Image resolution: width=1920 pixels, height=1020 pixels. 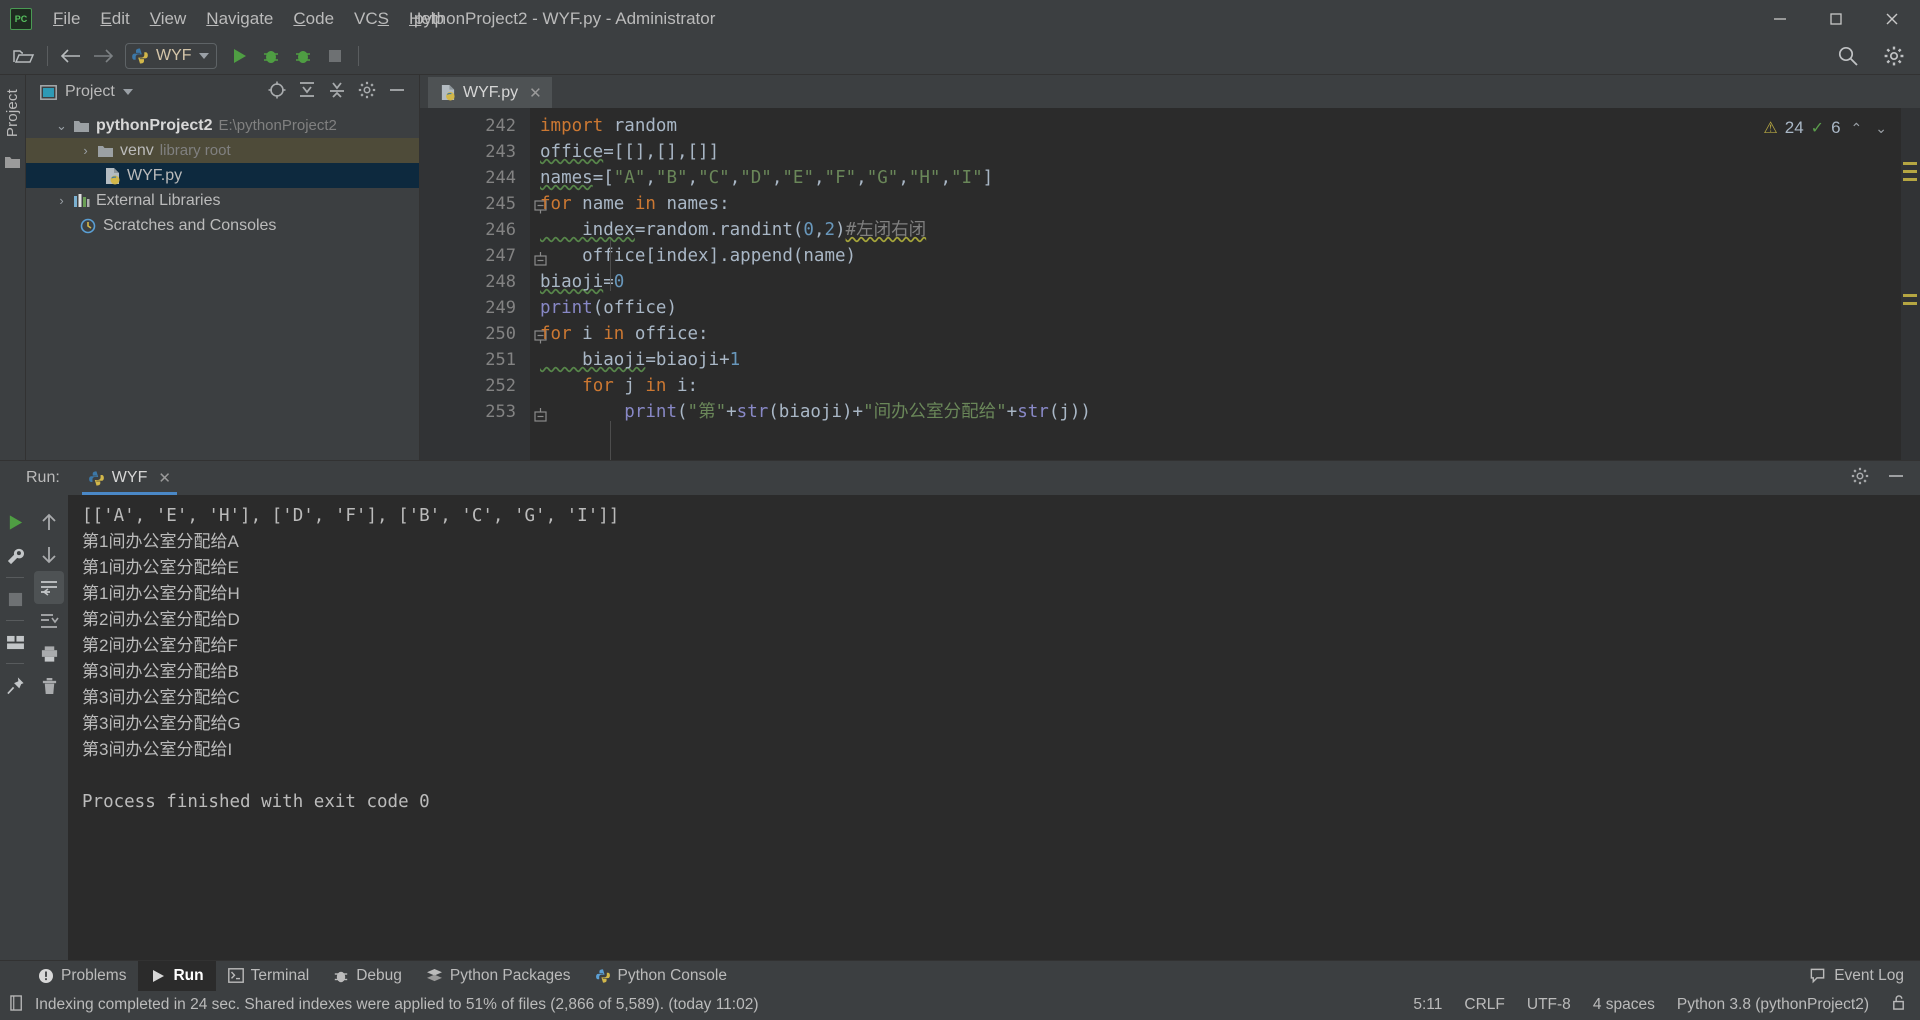 I want to click on code-line: for i in office:, so click(x=1225, y=334).